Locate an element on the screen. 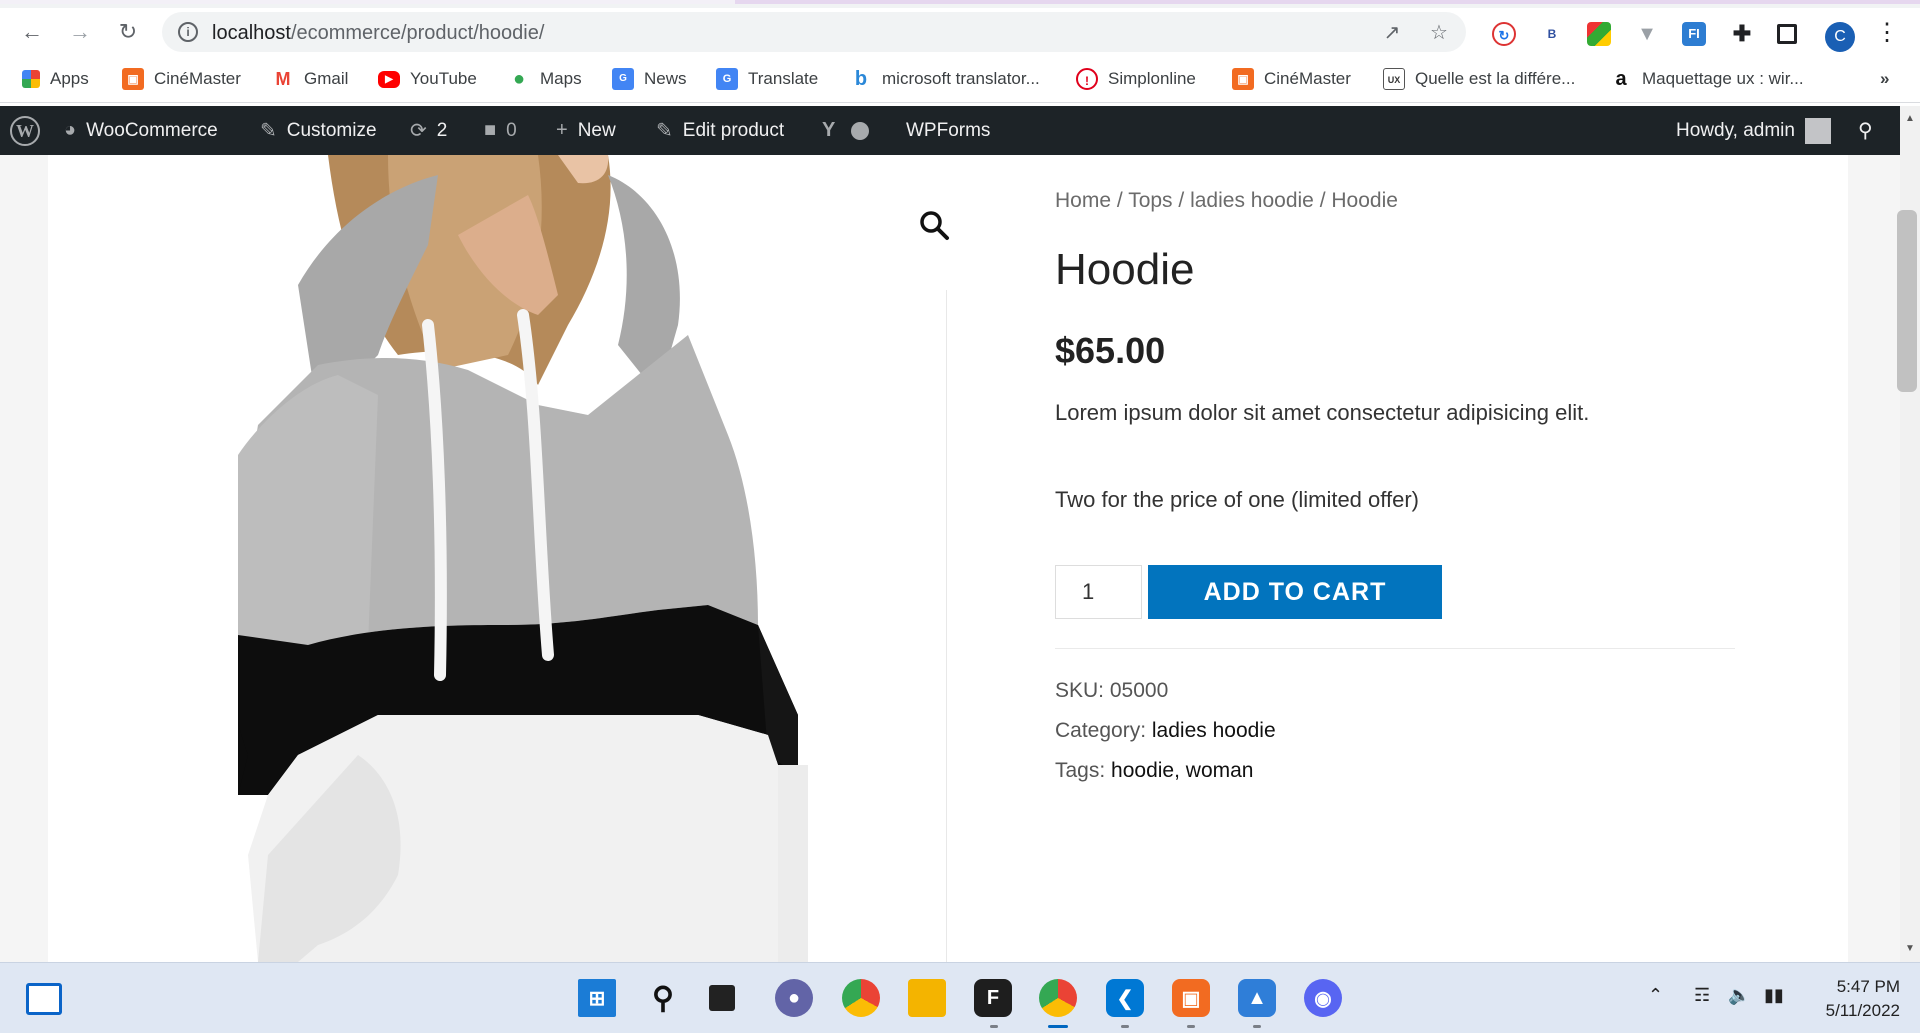 This screenshot has width=1920, height=1033. share-icon: ↗ is located at coordinates (1392, 33).